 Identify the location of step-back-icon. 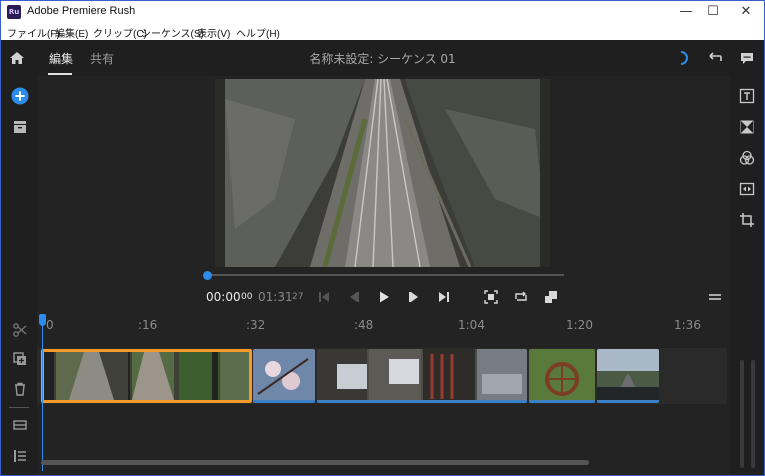
(354, 297).